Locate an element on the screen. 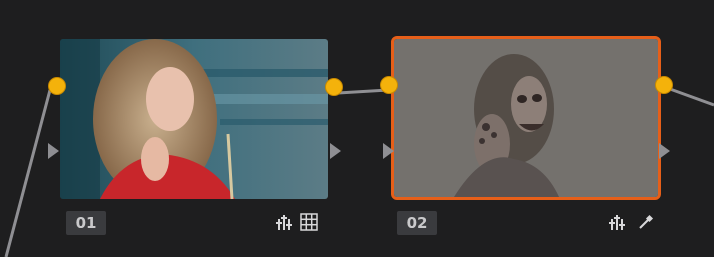 This screenshot has height=257, width=714. node-01-number: 01 is located at coordinates (86, 223).